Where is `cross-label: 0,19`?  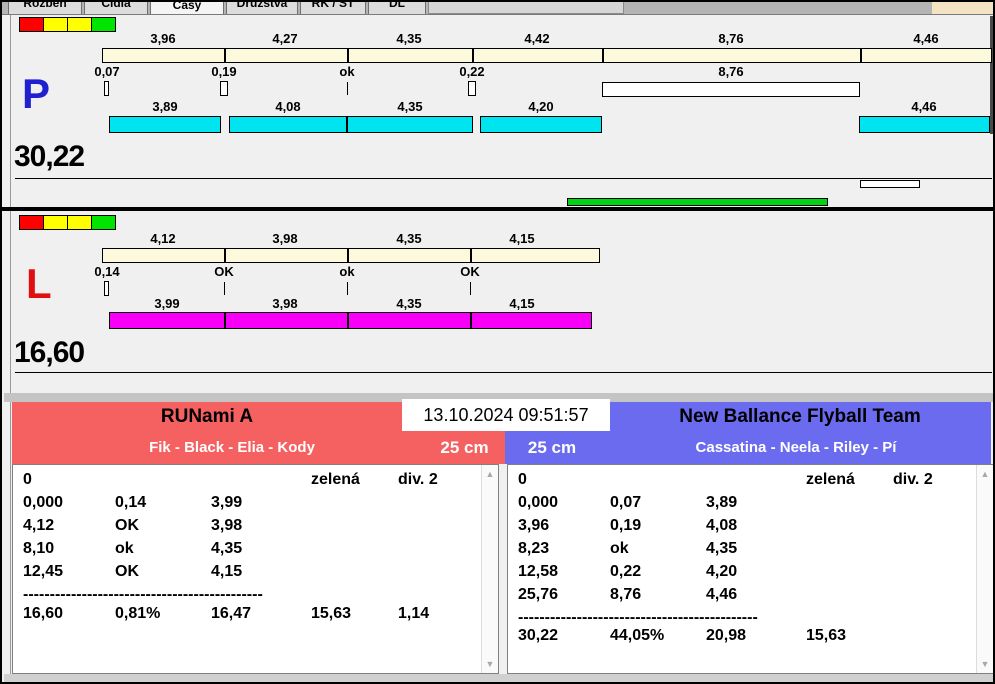 cross-label: 0,19 is located at coordinates (224, 71).